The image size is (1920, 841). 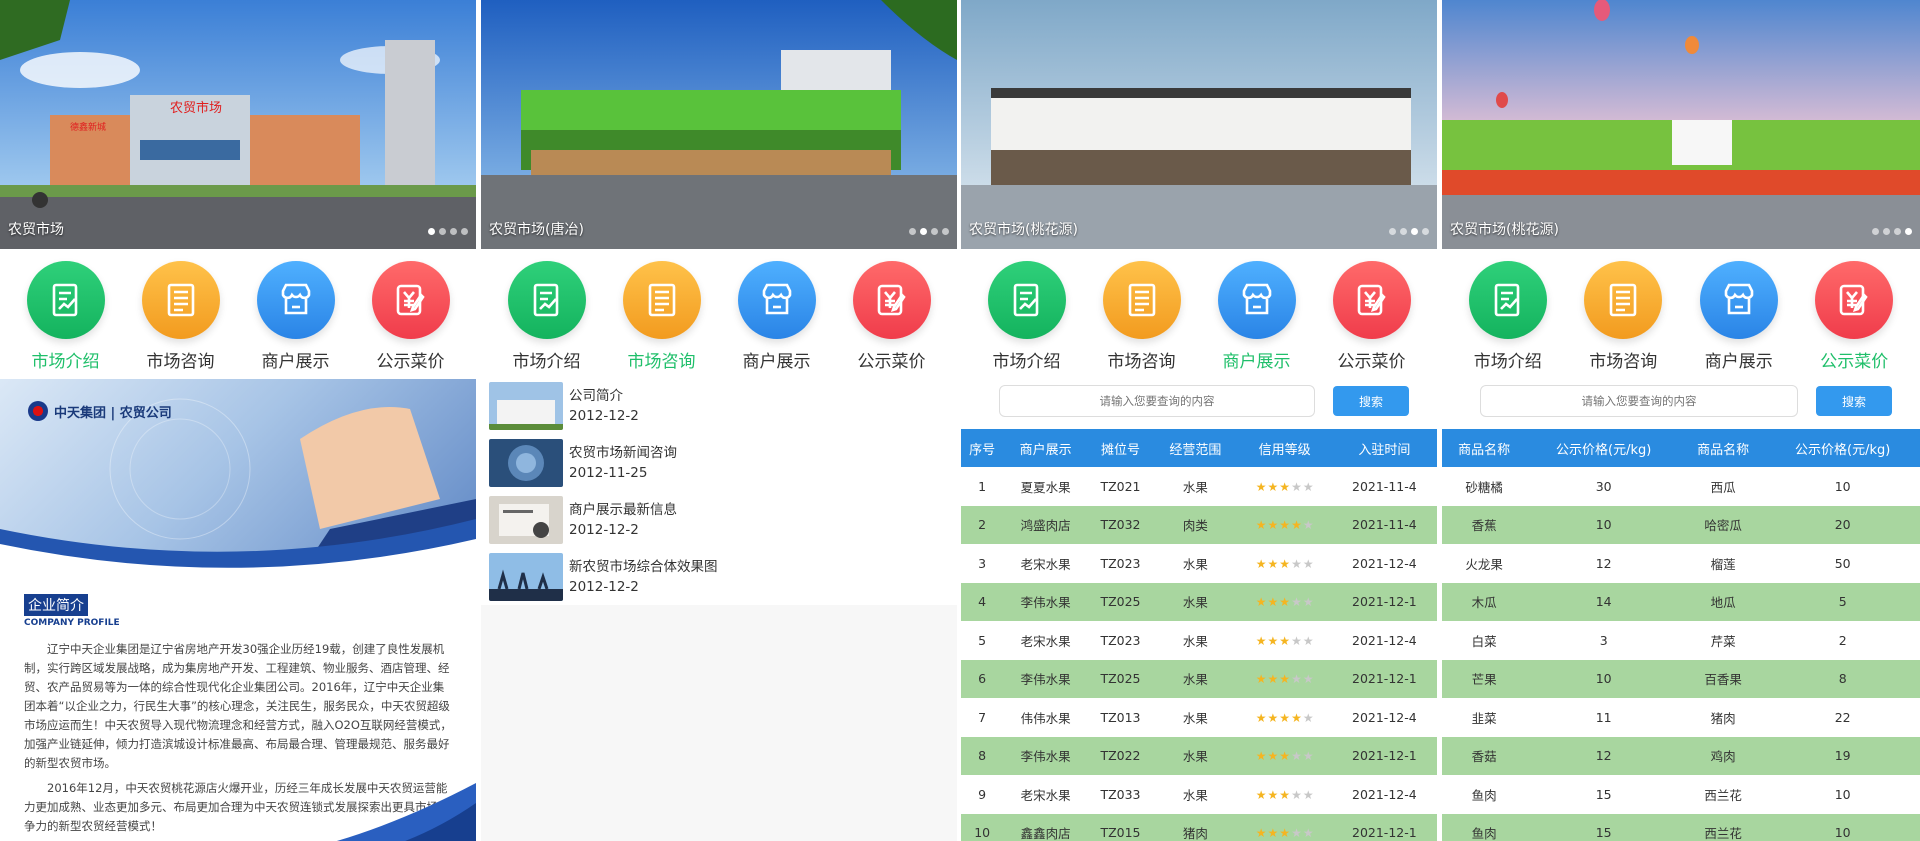 I want to click on table-row: 香蕉 10 哈密瓜 20, so click(x=1681, y=524).